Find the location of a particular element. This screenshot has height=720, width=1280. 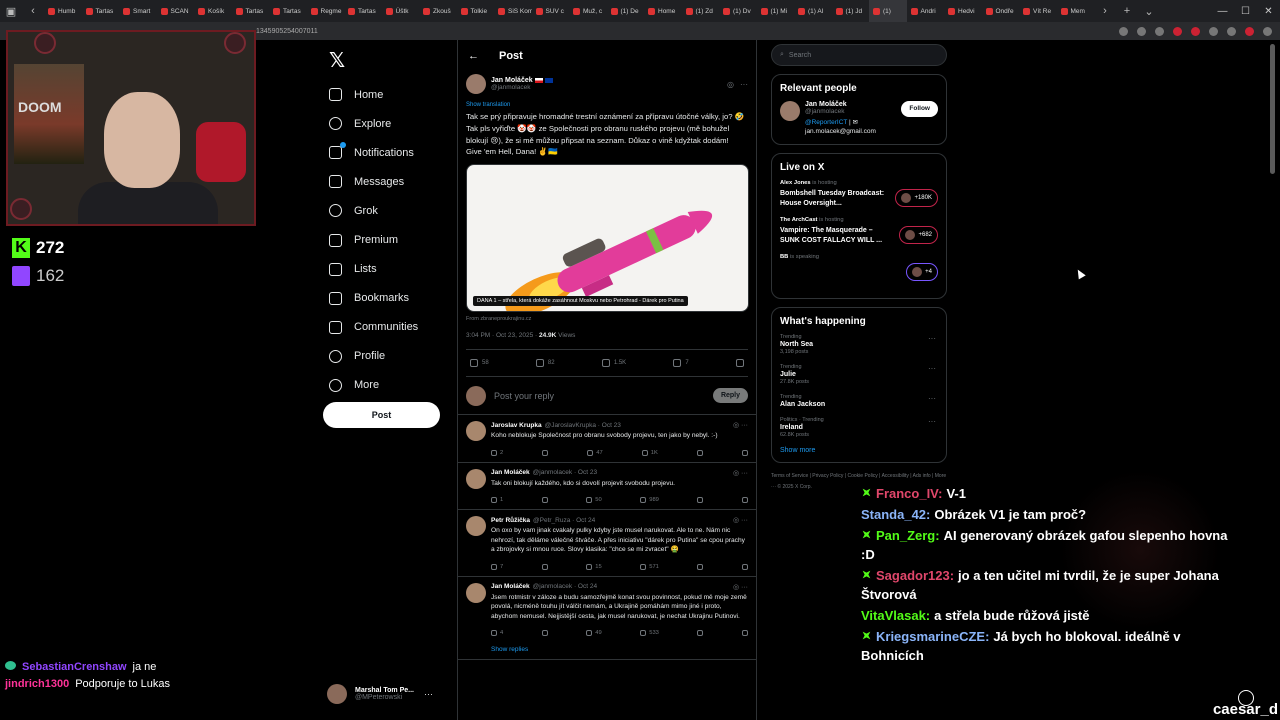

url-text: 1345905254007011 is located at coordinates (287, 31).